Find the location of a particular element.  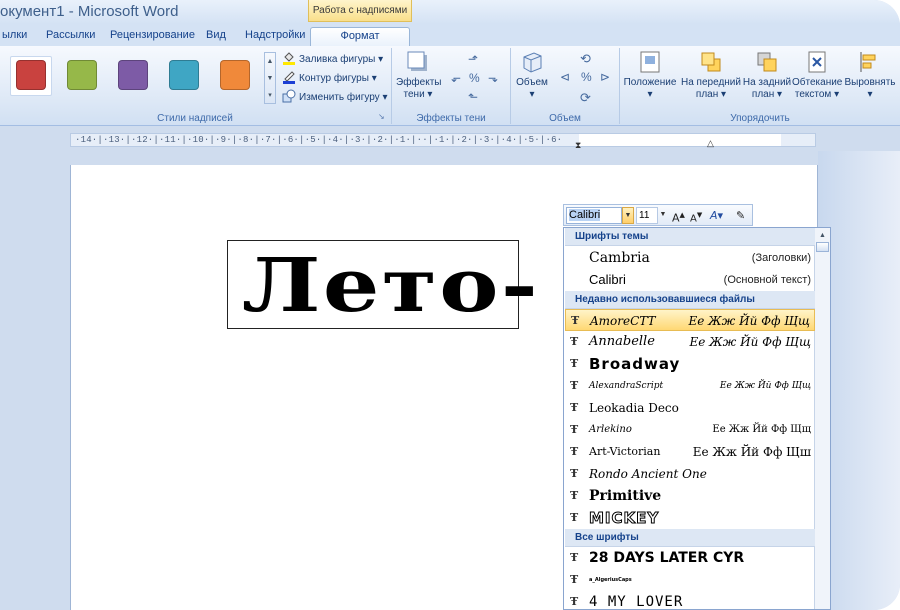

shape-outline-button: Контур фигуры ▾ is located at coordinates (329, 78).